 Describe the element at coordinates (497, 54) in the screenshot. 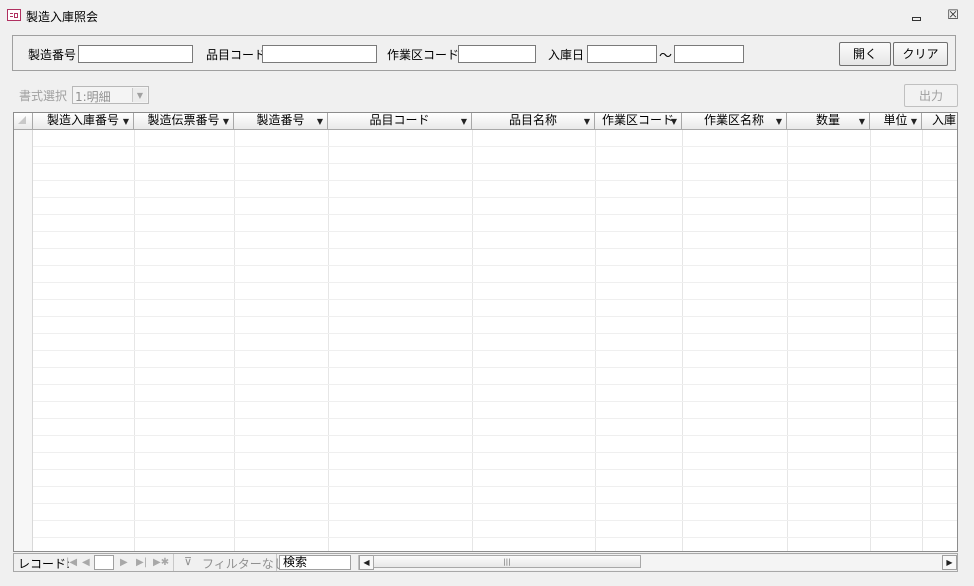

I see `work-area-code-input` at that location.